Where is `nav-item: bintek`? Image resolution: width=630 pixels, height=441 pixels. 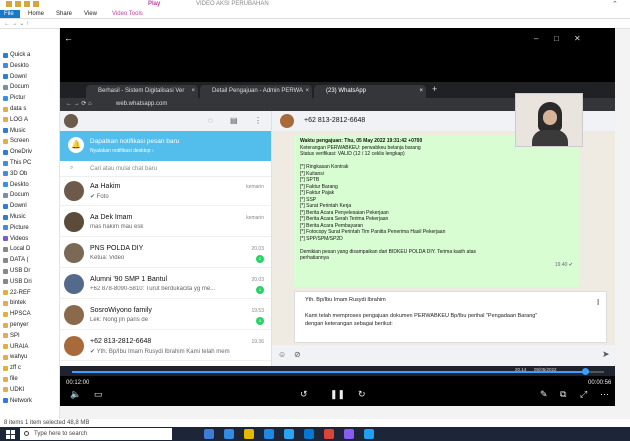 nav-item: bintek is located at coordinates (14, 303).